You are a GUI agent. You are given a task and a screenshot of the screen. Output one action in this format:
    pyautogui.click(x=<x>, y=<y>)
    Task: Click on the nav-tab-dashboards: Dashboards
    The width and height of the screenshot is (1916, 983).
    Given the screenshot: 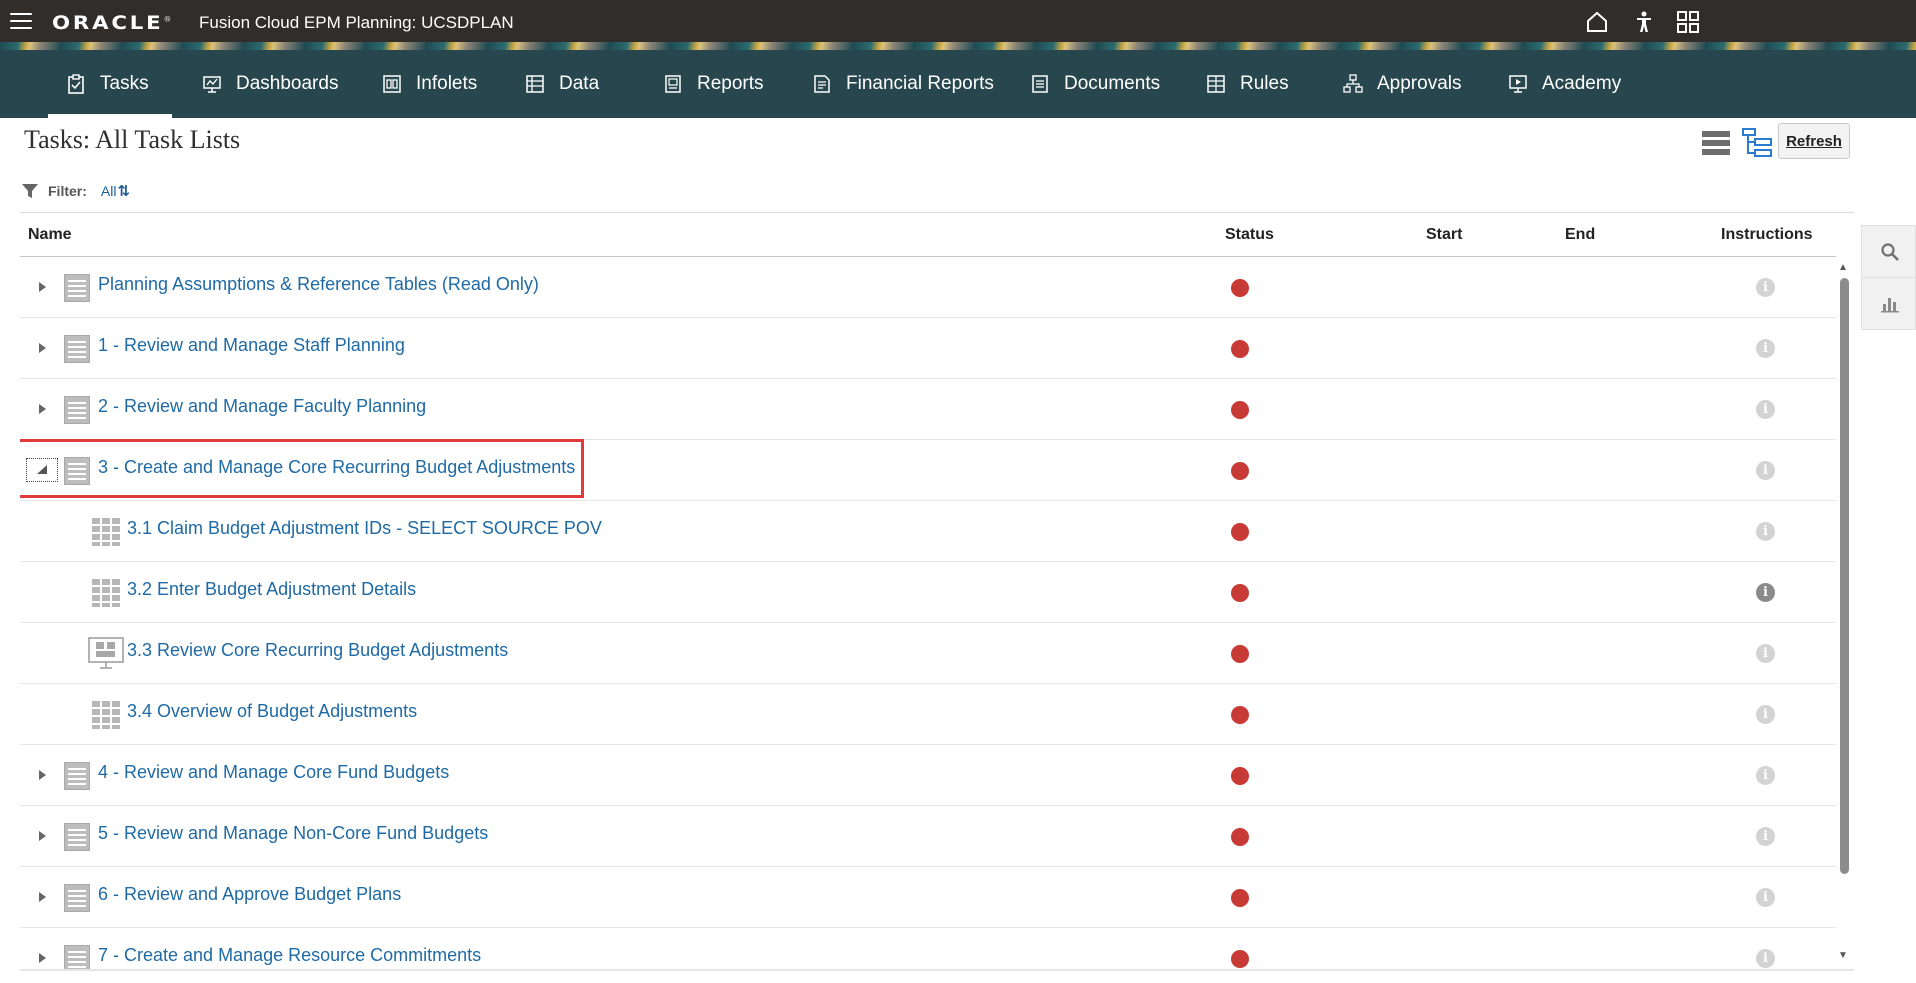 What is the action you would take?
    pyautogui.click(x=270, y=84)
    